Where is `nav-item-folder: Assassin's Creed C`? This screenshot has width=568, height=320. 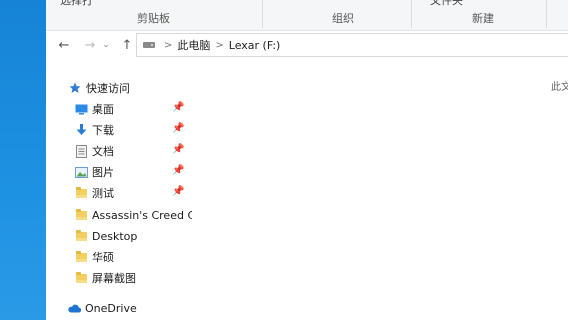
nav-item-folder: Assassin's Creed C is located at coordinates (133, 215).